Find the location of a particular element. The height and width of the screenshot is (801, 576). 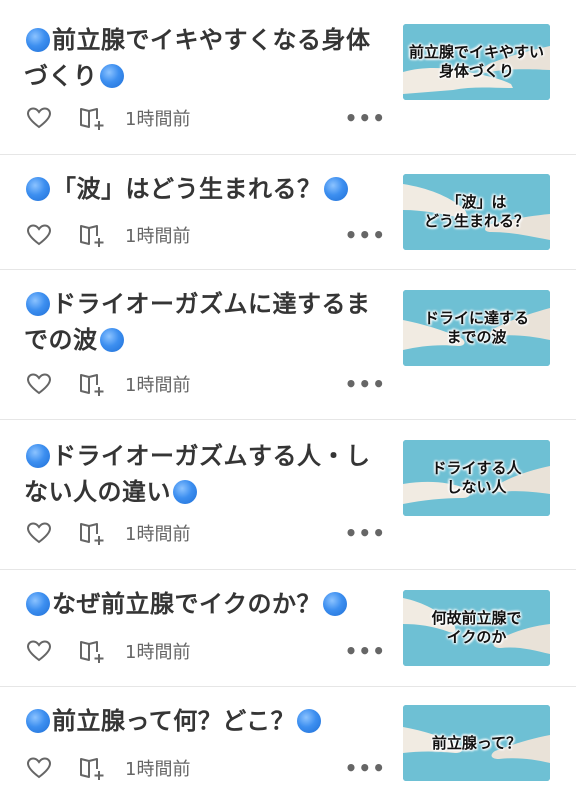

thumbnail-caption: 前立腺って？ is located at coordinates (476, 742).